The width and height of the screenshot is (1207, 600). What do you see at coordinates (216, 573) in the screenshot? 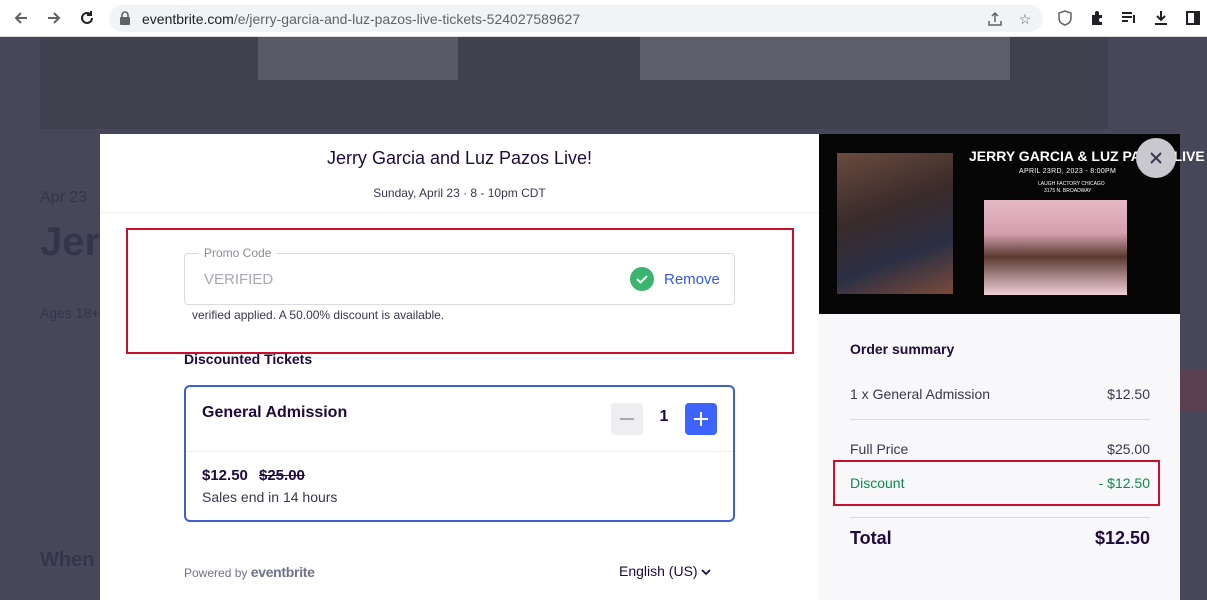
I see `powered-by-text: Powered by` at bounding box center [216, 573].